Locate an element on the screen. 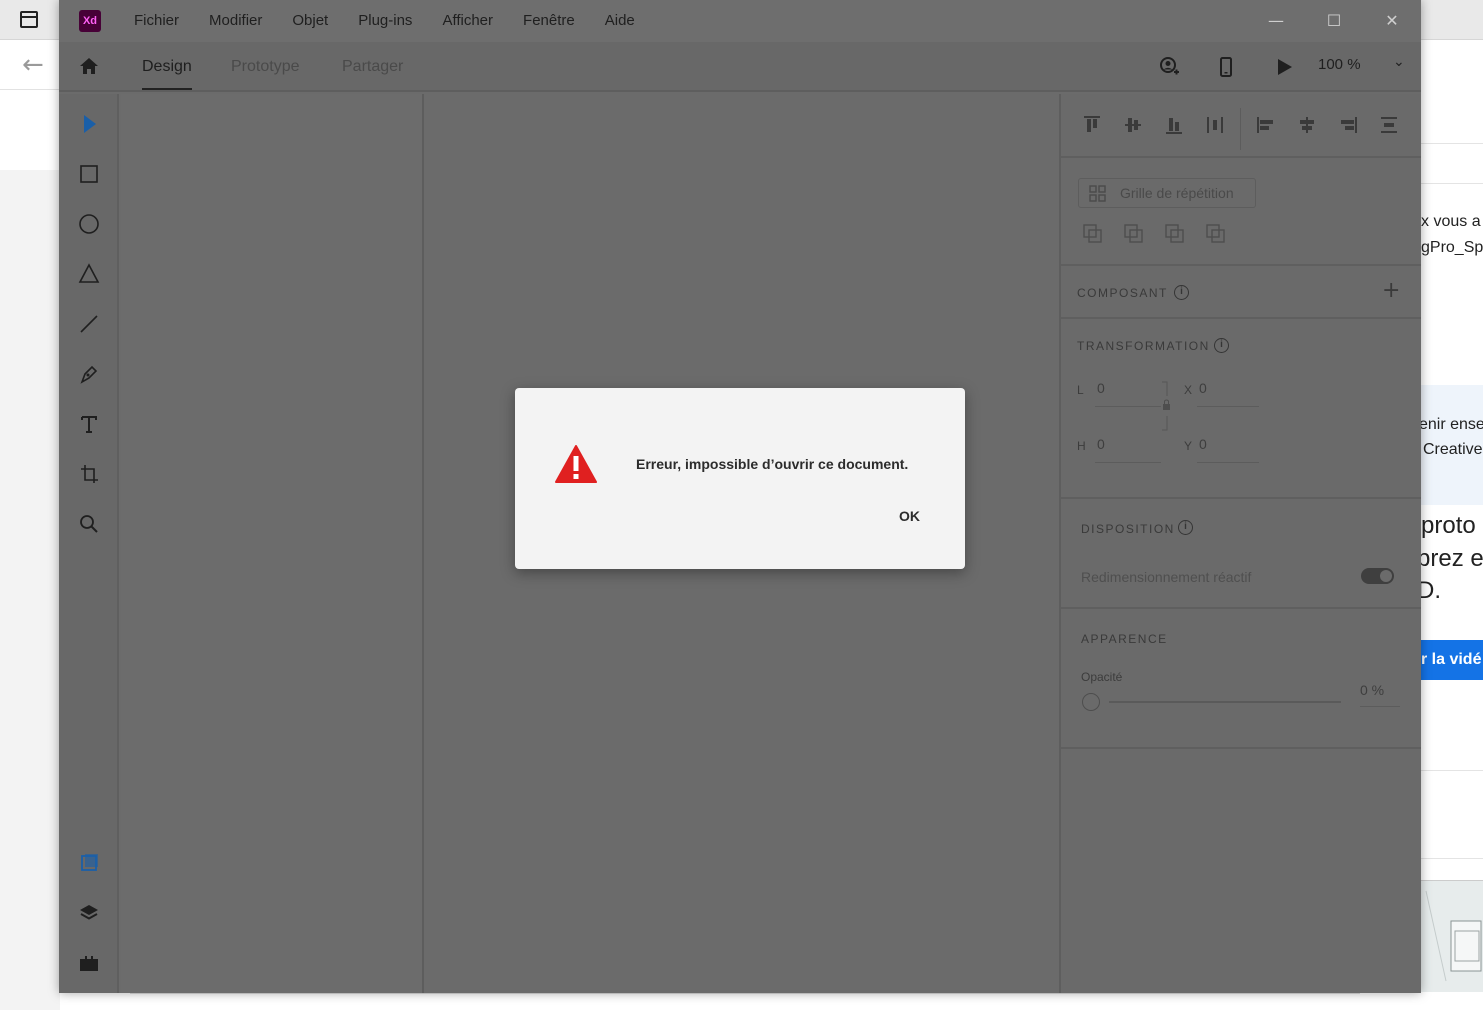  align-right-icon is located at coordinates (1348, 125).